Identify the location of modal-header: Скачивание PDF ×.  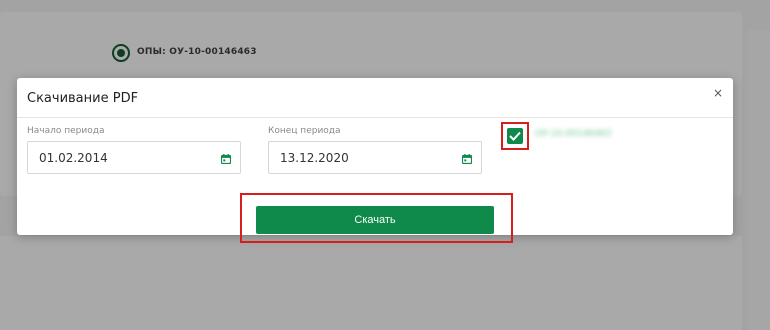
(375, 98).